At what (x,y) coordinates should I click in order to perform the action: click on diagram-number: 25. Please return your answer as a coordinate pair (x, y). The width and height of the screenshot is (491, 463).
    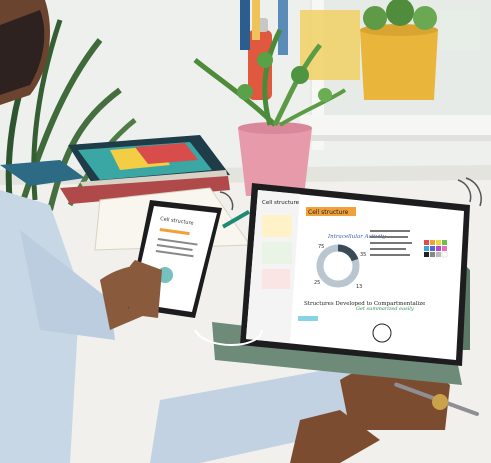
    Looking at the image, I should click on (317, 283).